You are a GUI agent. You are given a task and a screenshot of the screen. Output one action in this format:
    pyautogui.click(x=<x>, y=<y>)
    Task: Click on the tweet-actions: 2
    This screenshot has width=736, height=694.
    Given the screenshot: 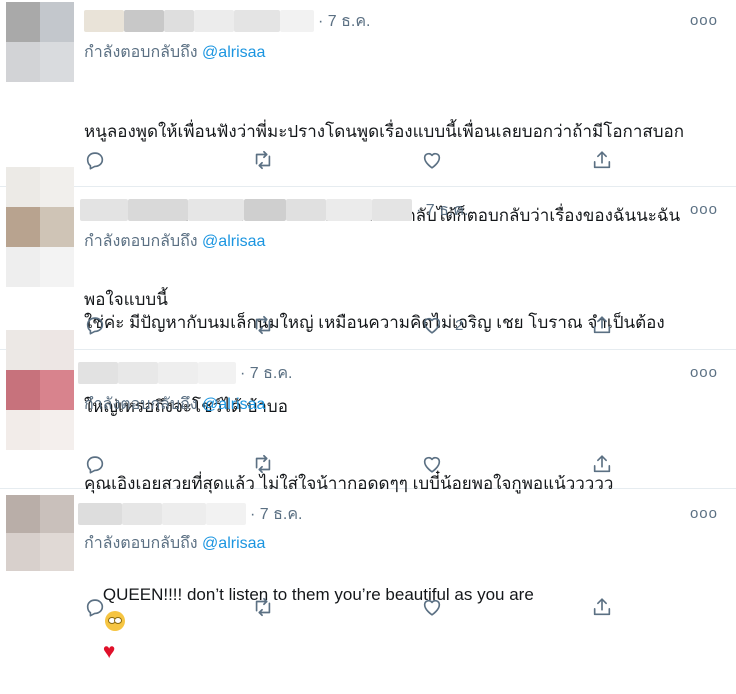 What is the action you would take?
    pyautogui.click(x=354, y=325)
    